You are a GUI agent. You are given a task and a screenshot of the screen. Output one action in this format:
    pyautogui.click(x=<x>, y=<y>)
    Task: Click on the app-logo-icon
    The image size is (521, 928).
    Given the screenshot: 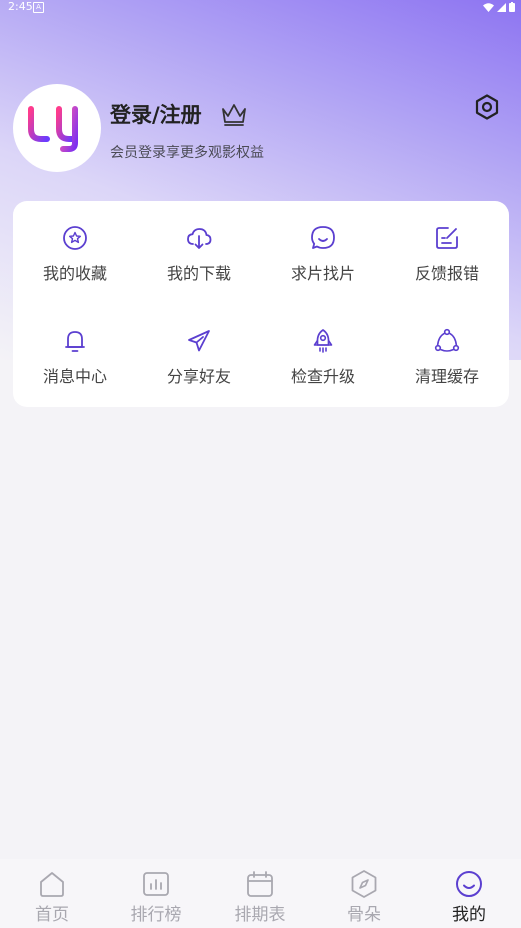 What is the action you would take?
    pyautogui.click(x=53, y=129)
    